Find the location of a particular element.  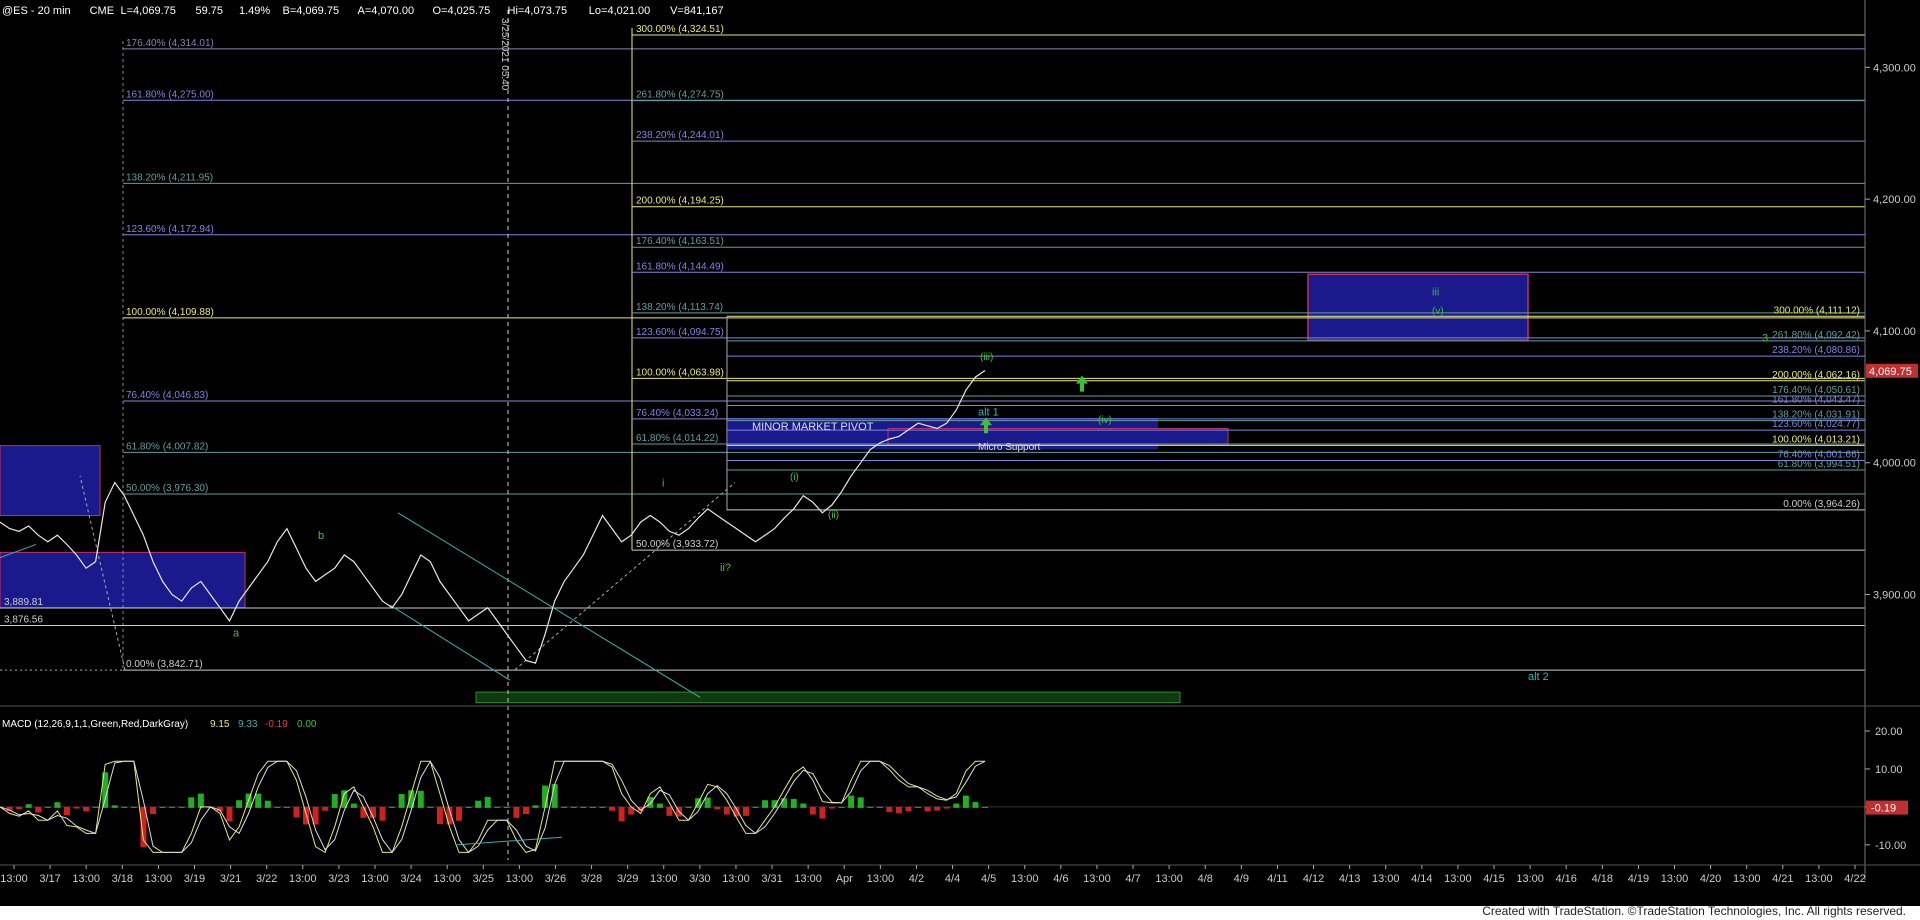

fib-left-label: 100.00% (4,109.88) is located at coordinates (170, 312).